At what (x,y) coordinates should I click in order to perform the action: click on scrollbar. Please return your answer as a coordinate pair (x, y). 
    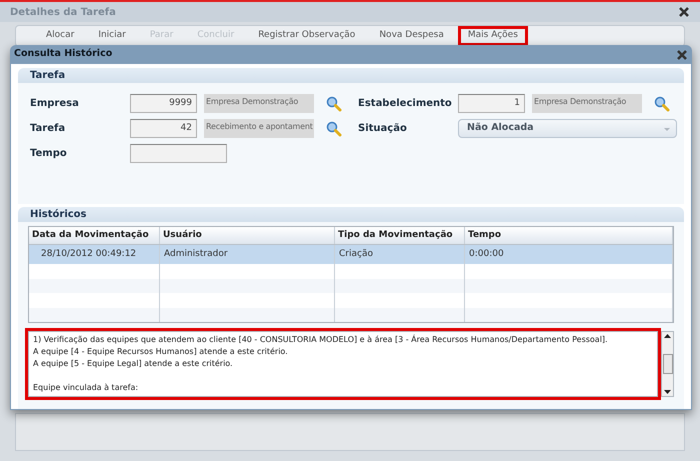
    Looking at the image, I should click on (667, 364).